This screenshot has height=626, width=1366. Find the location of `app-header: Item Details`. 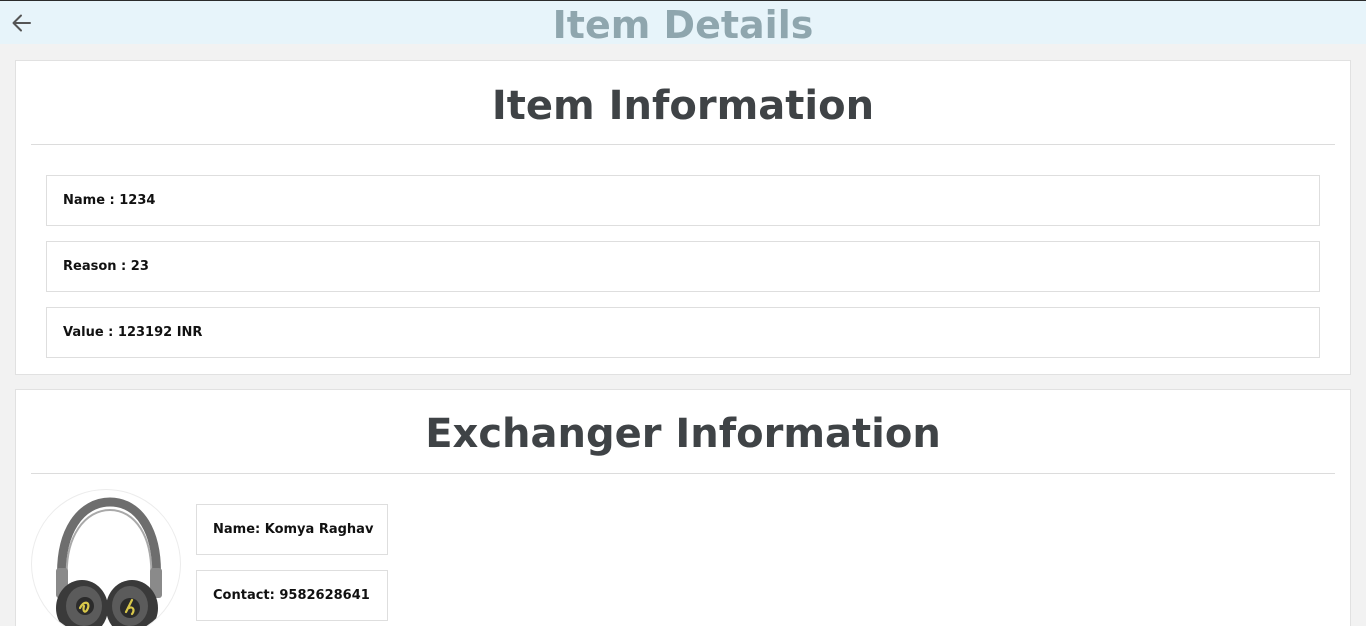

app-header: Item Details is located at coordinates (683, 23).